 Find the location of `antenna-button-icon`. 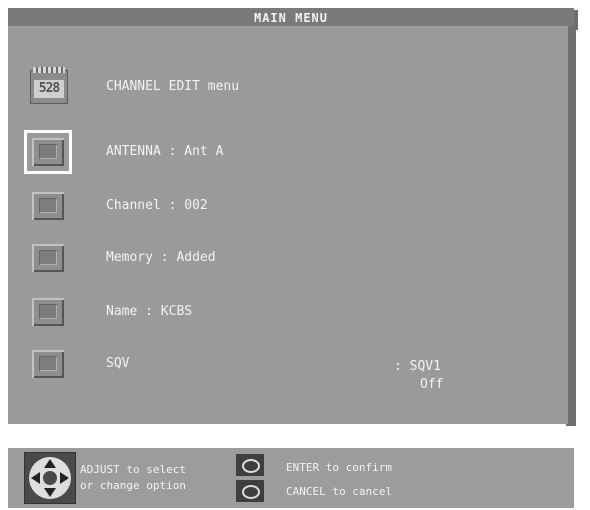

antenna-button-icon is located at coordinates (48, 152).